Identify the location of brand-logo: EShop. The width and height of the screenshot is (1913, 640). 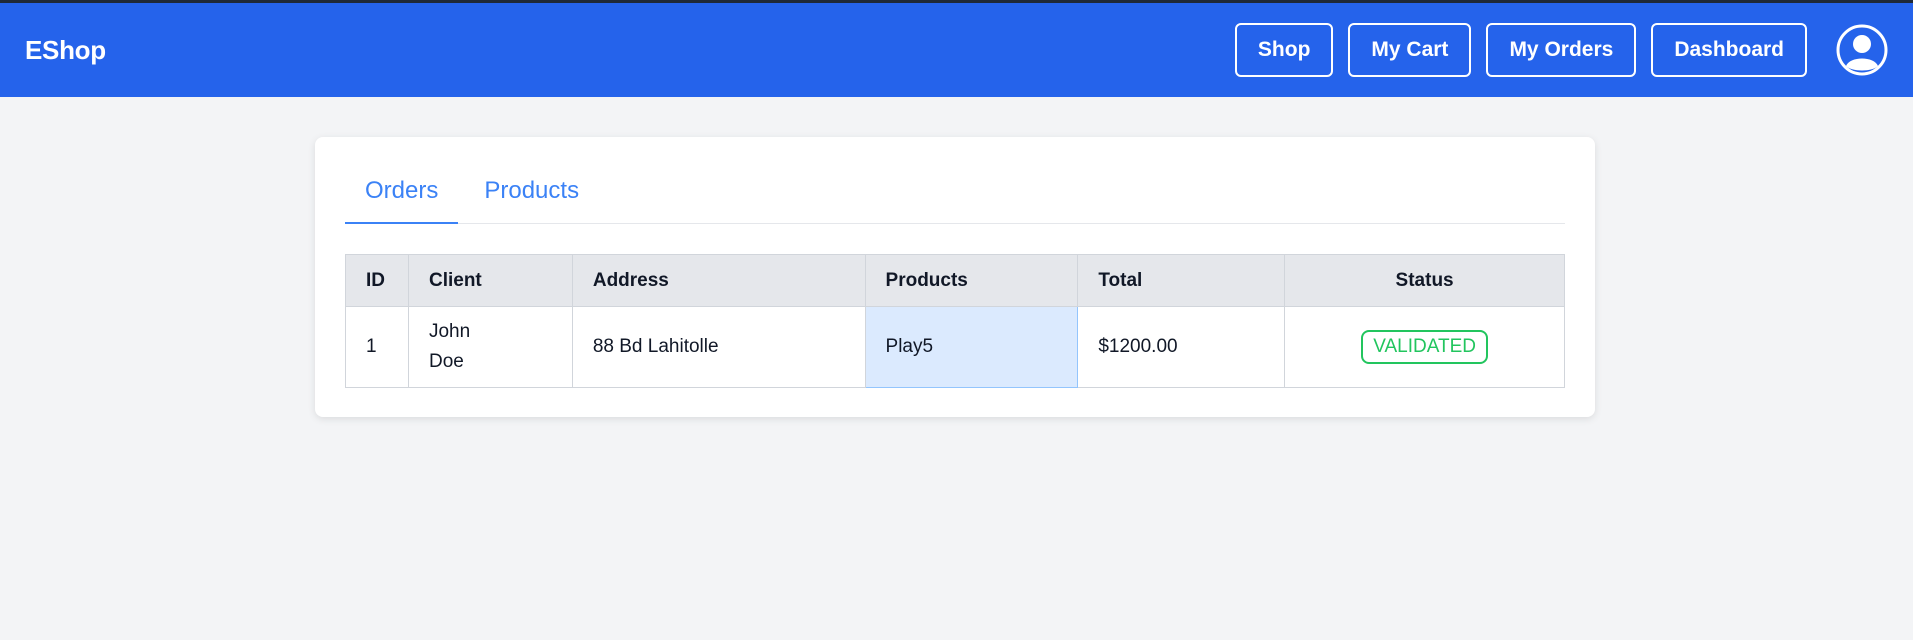
(65, 50).